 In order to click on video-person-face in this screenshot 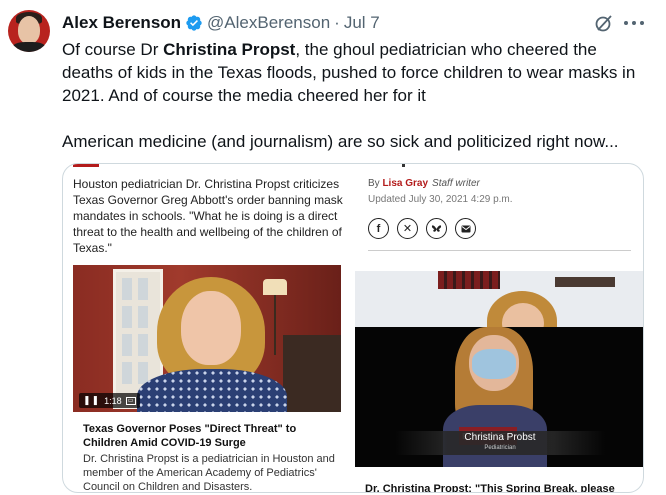, I will do `click(211, 328)`.